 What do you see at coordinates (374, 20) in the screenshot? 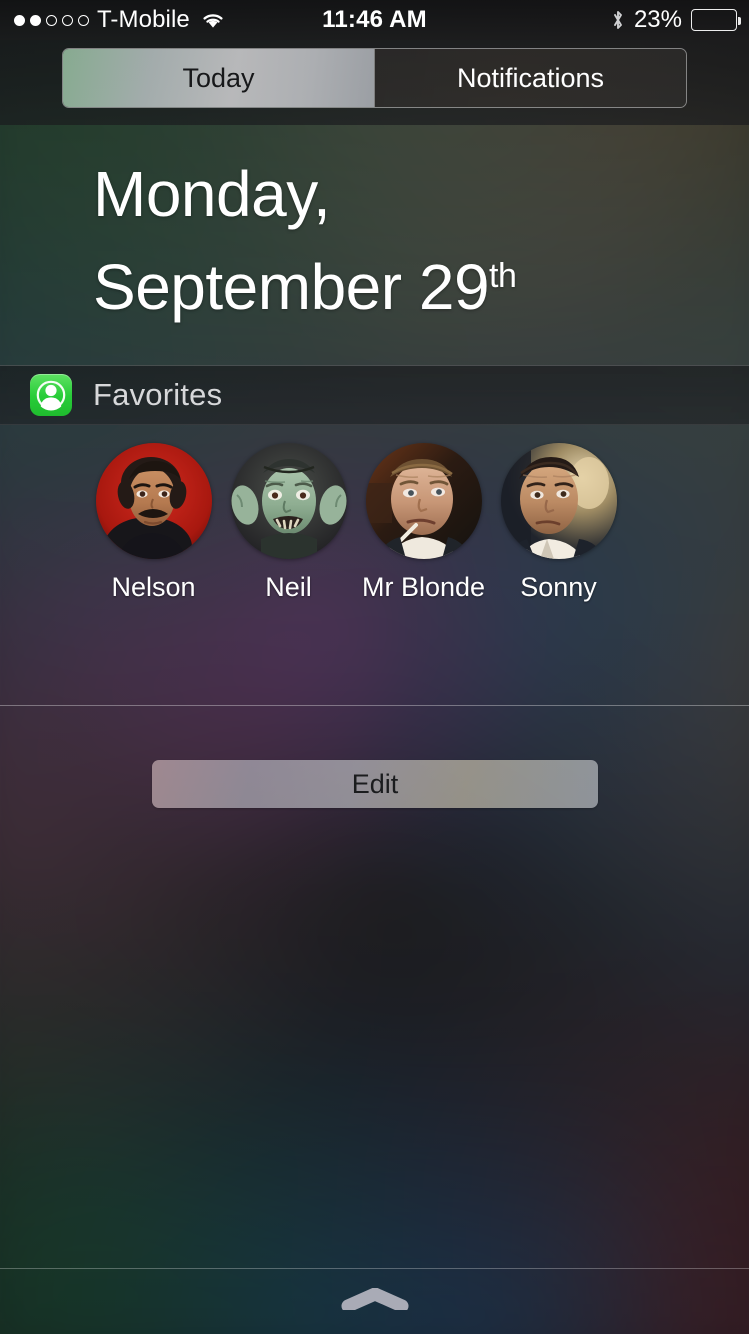
I see `status-bar: T-Mobile 11:46 AM 23%` at bounding box center [374, 20].